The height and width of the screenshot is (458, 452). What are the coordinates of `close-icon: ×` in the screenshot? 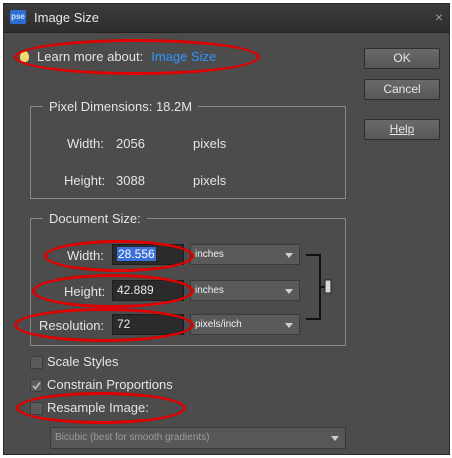 It's located at (439, 17).